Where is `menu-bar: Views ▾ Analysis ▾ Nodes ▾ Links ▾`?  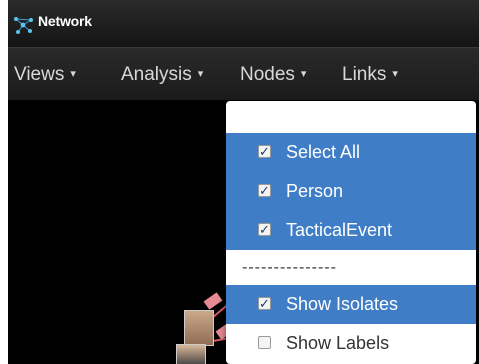 menu-bar: Views ▾ Analysis ▾ Nodes ▾ Links ▾ is located at coordinates (243, 74).